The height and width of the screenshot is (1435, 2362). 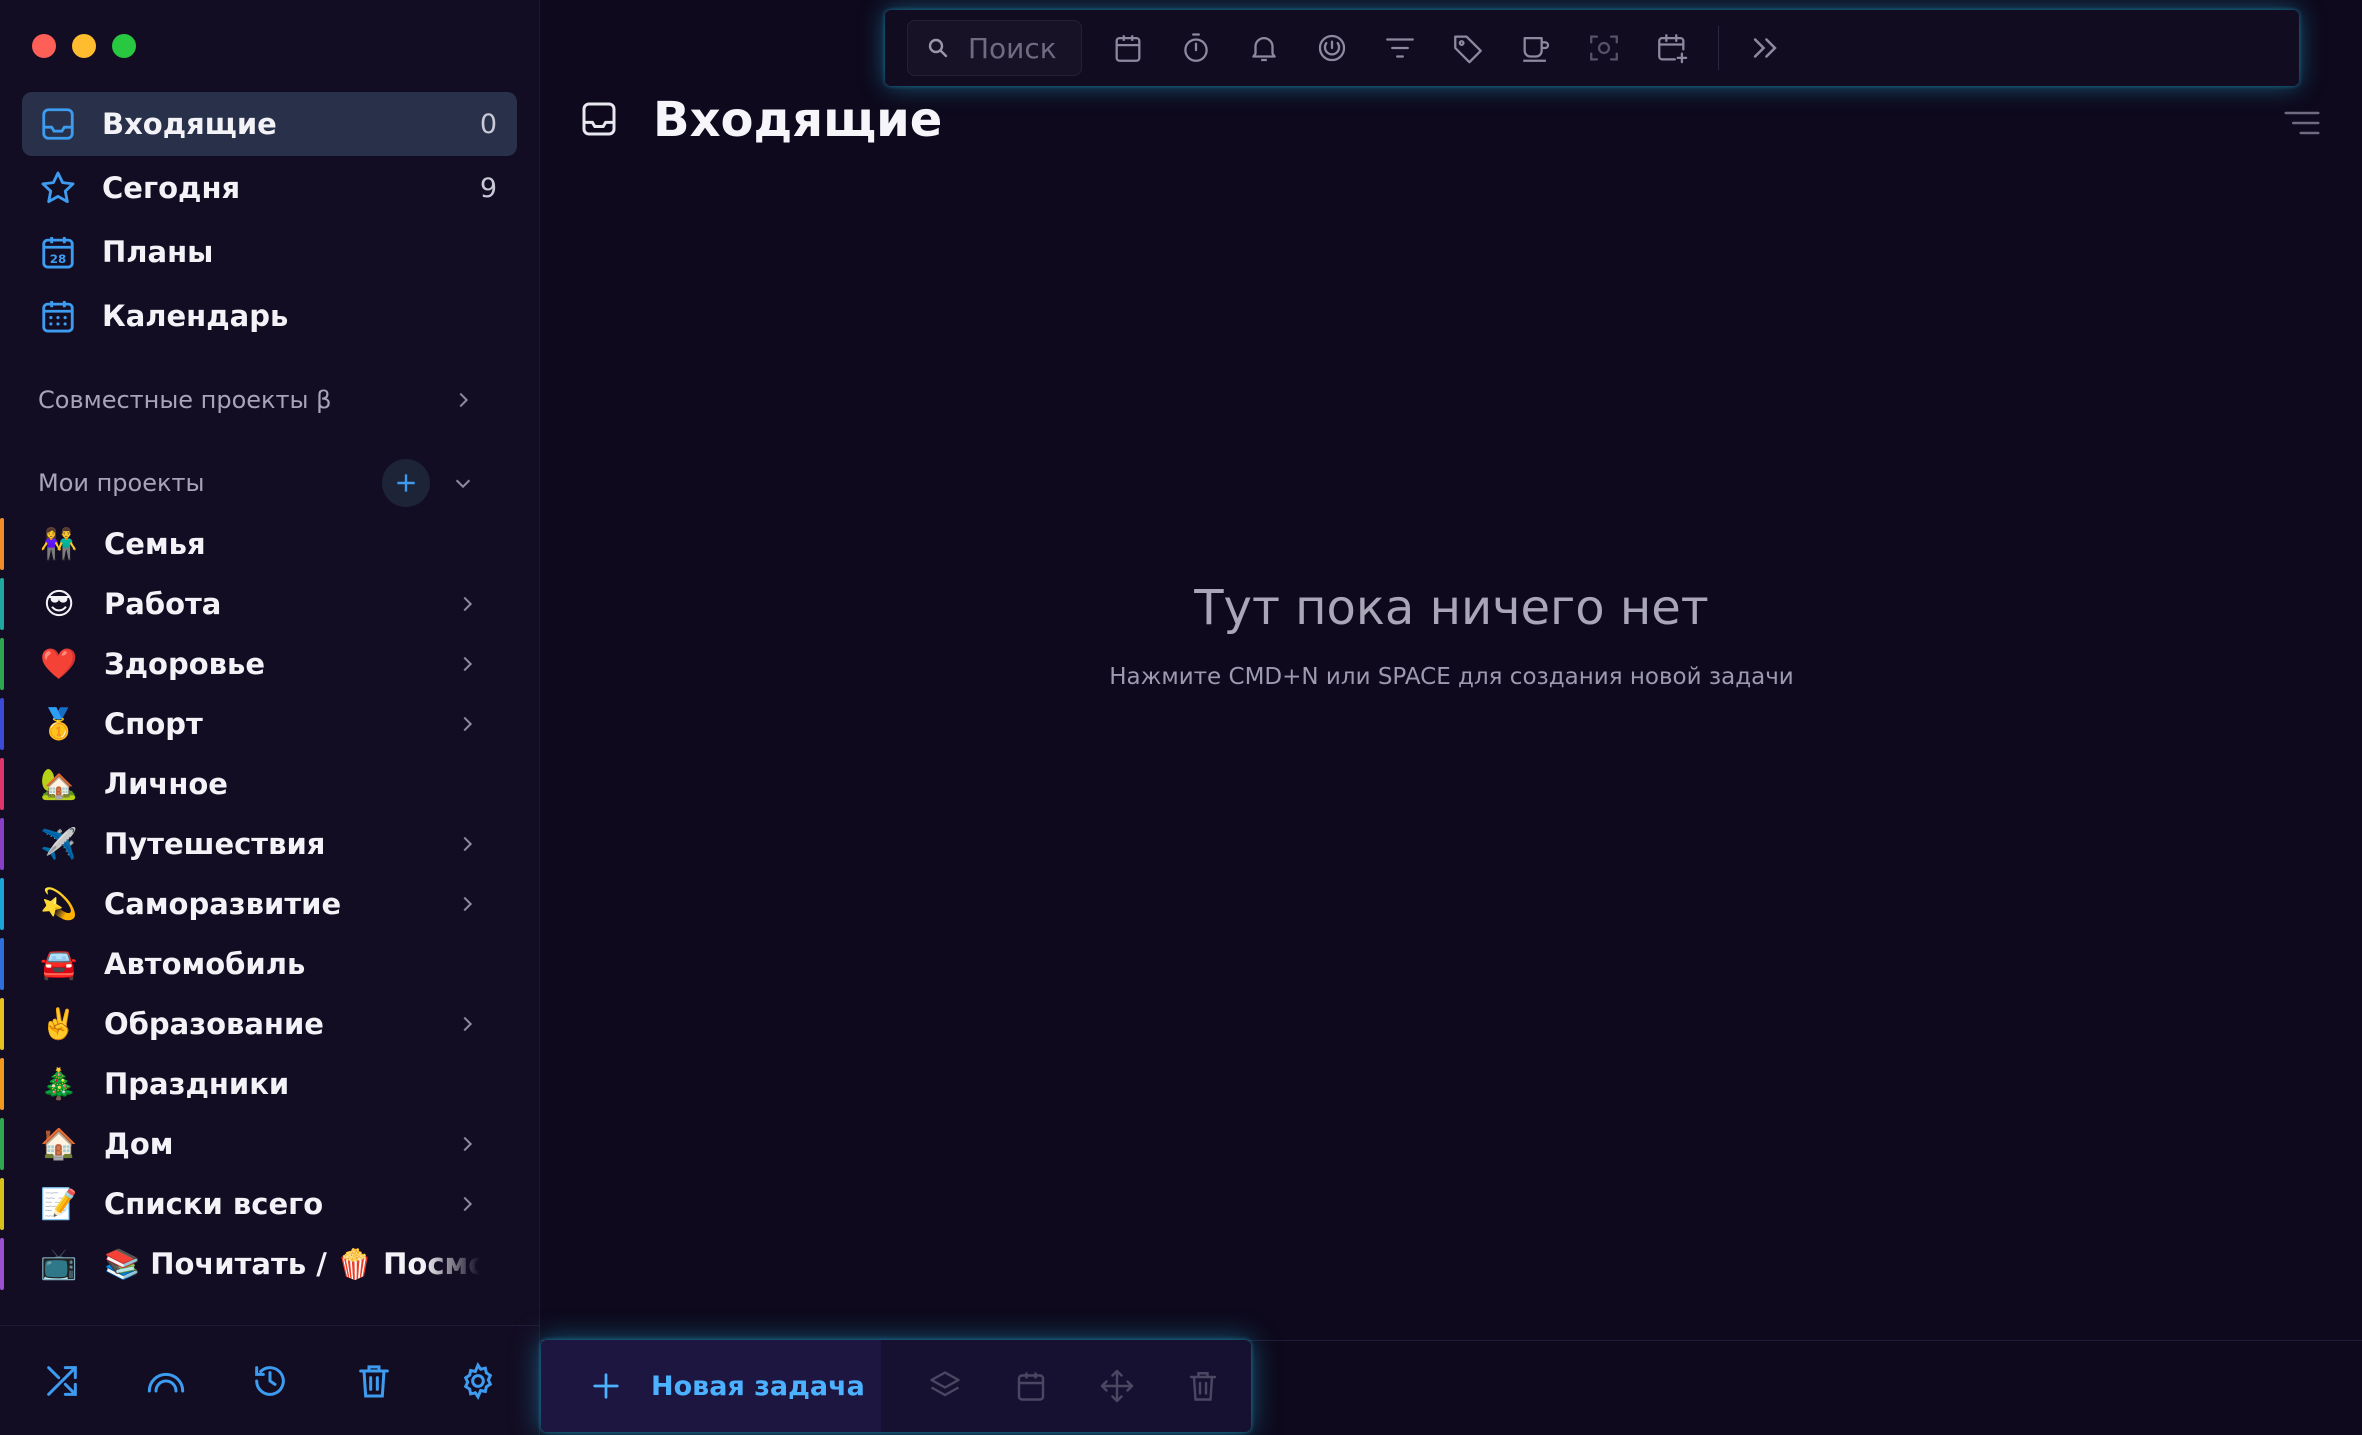 I want to click on sidebar-item-label: Сегодня, so click(x=171, y=188).